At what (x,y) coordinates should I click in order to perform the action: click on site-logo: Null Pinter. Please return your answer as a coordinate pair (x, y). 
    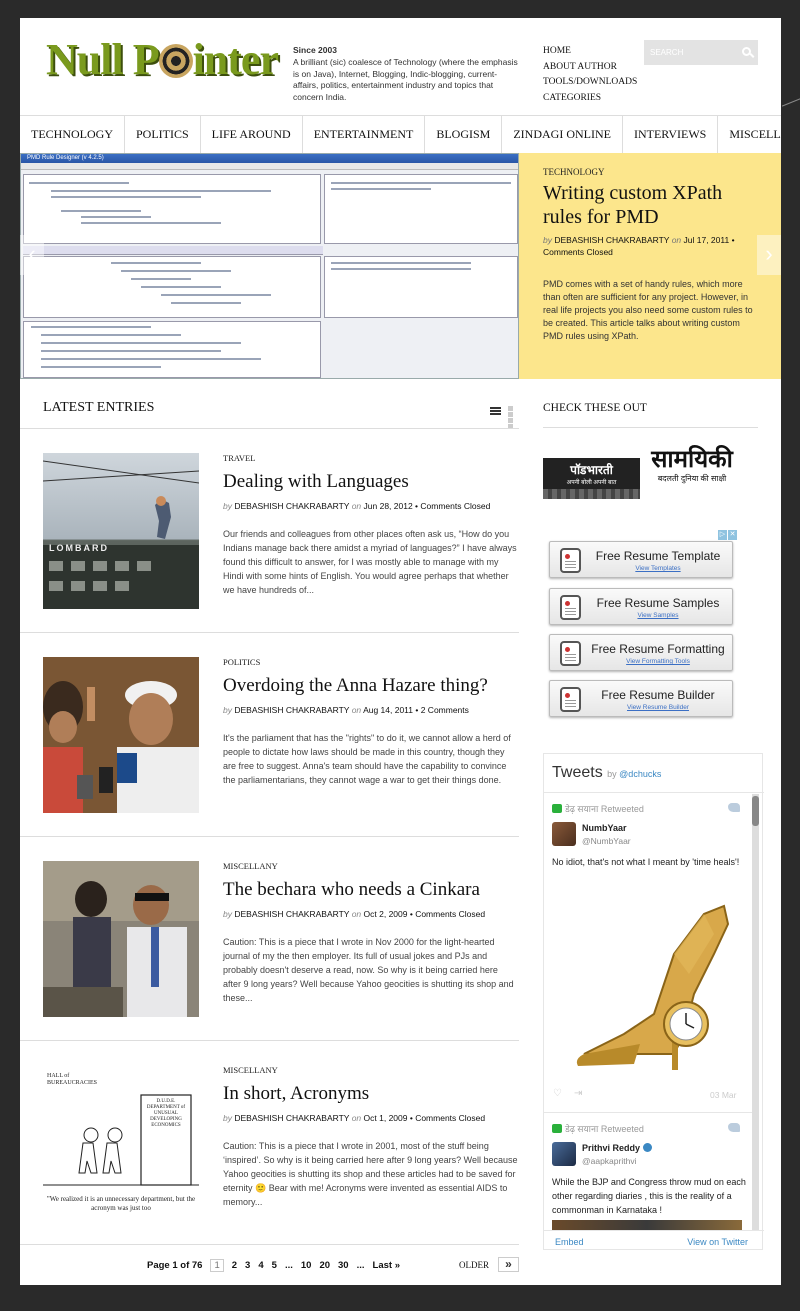
    Looking at the image, I should click on (162, 59).